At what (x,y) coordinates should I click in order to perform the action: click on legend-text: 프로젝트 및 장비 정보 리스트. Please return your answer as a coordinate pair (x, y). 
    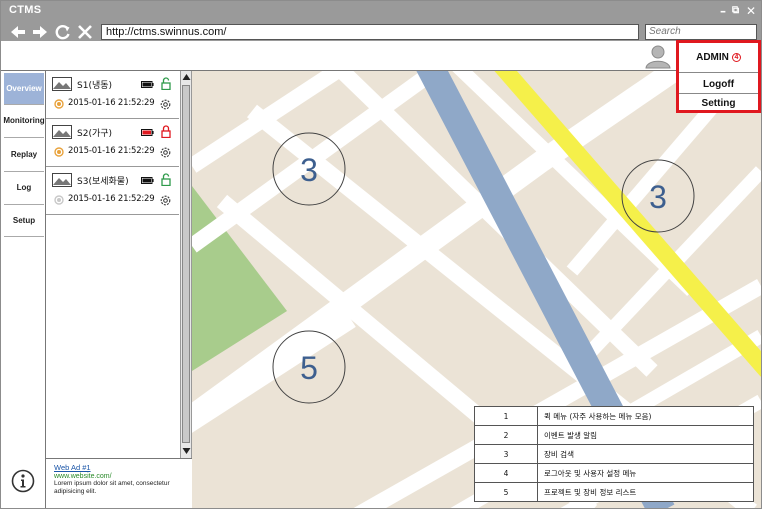
    Looking at the image, I should click on (645, 492).